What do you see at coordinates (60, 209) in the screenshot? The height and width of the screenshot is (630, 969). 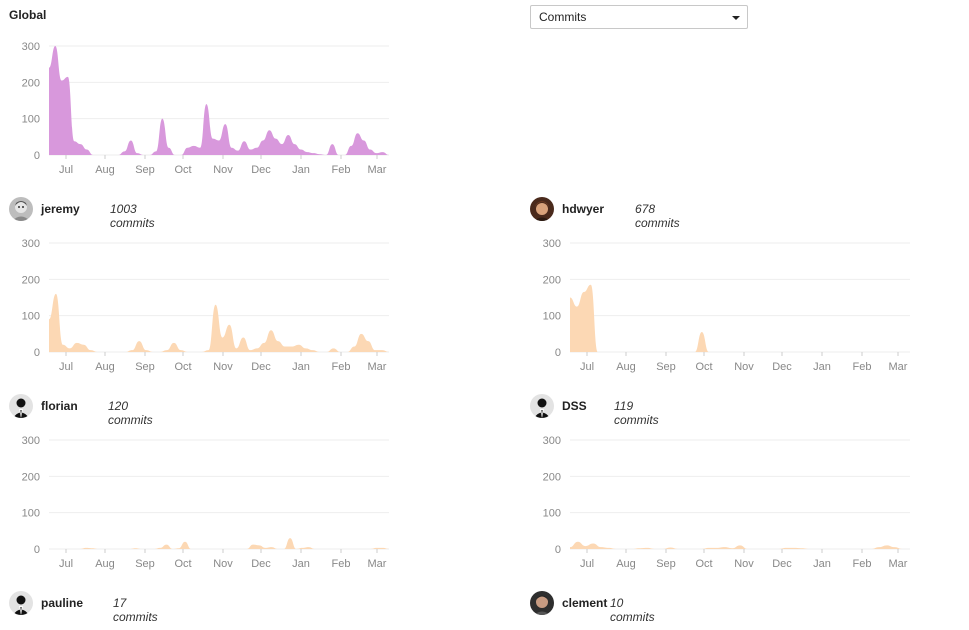 I see `user-name: jeremy` at bounding box center [60, 209].